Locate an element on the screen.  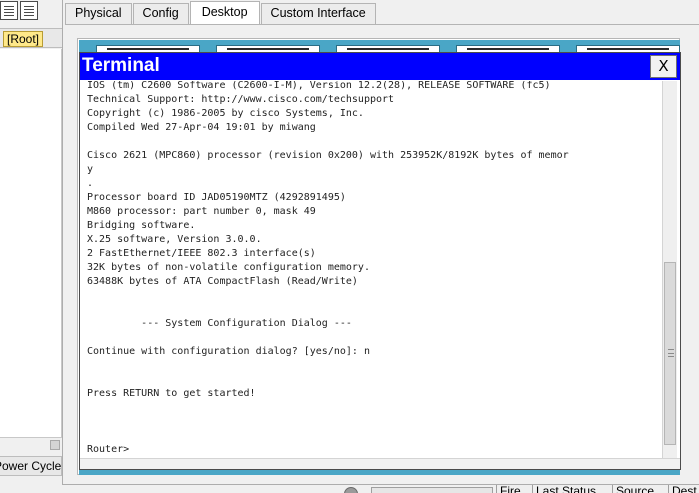
terminal-line: Compiled Wed 27-Apr-04 19:01 by miwang is located at coordinates (201, 127).